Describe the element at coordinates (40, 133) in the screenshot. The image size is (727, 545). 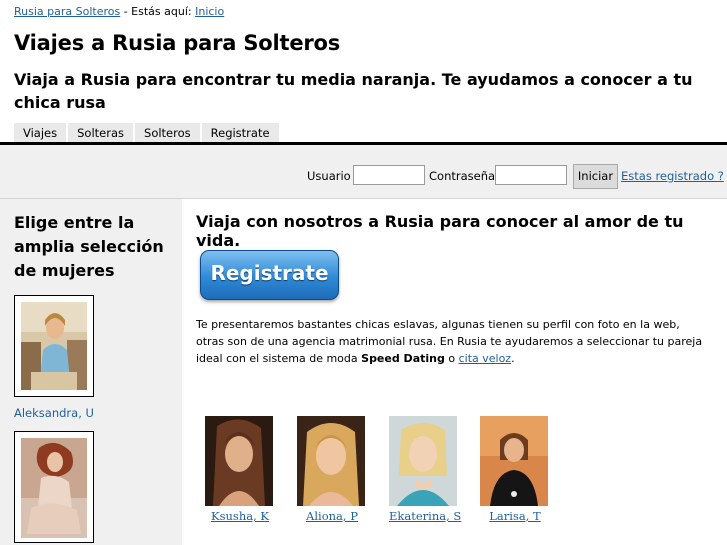
I see `tab-viajes: Viajes` at that location.